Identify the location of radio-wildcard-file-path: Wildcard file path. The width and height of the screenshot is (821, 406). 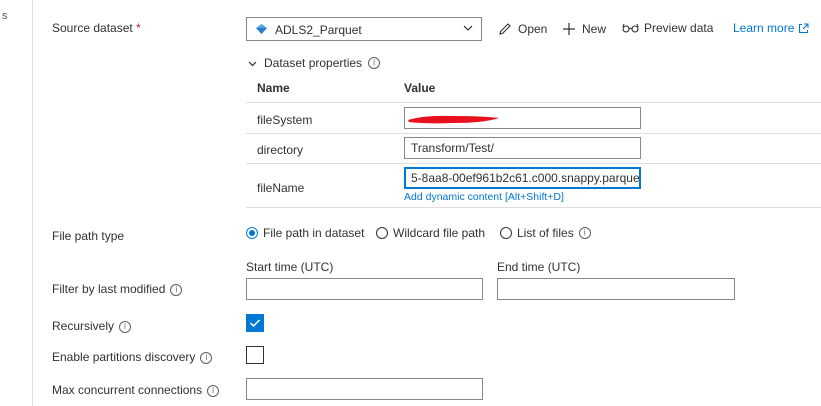
(430, 233).